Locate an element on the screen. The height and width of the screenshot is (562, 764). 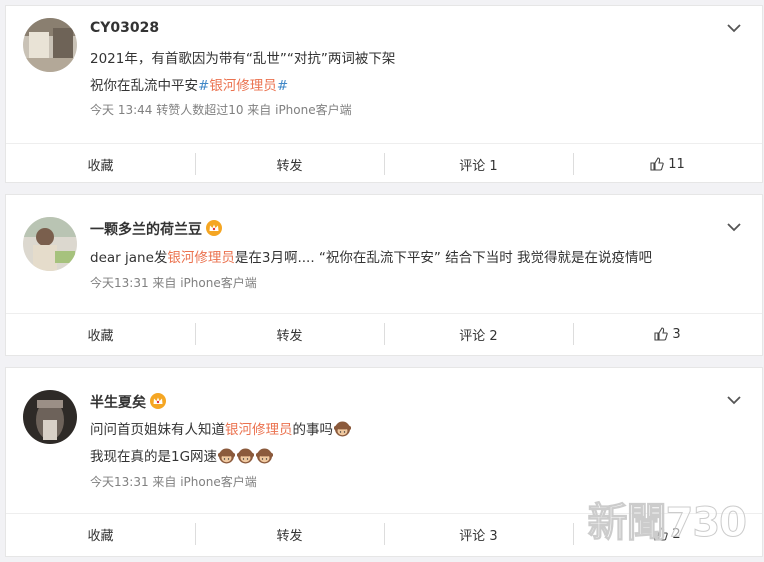
post-meta: 今天 13:44 转赞人数超过10 来自 iPhone客户端 is located at coordinates (221, 110).